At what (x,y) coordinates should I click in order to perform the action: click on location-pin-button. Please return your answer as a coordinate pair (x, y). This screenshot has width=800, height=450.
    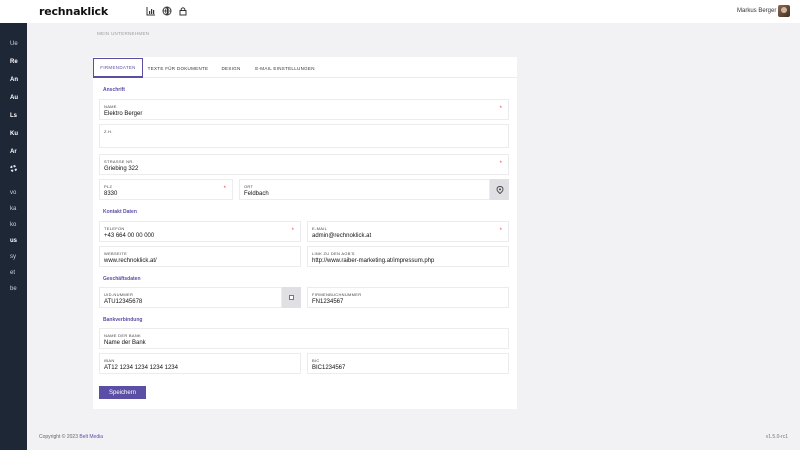
    Looking at the image, I should click on (499, 189).